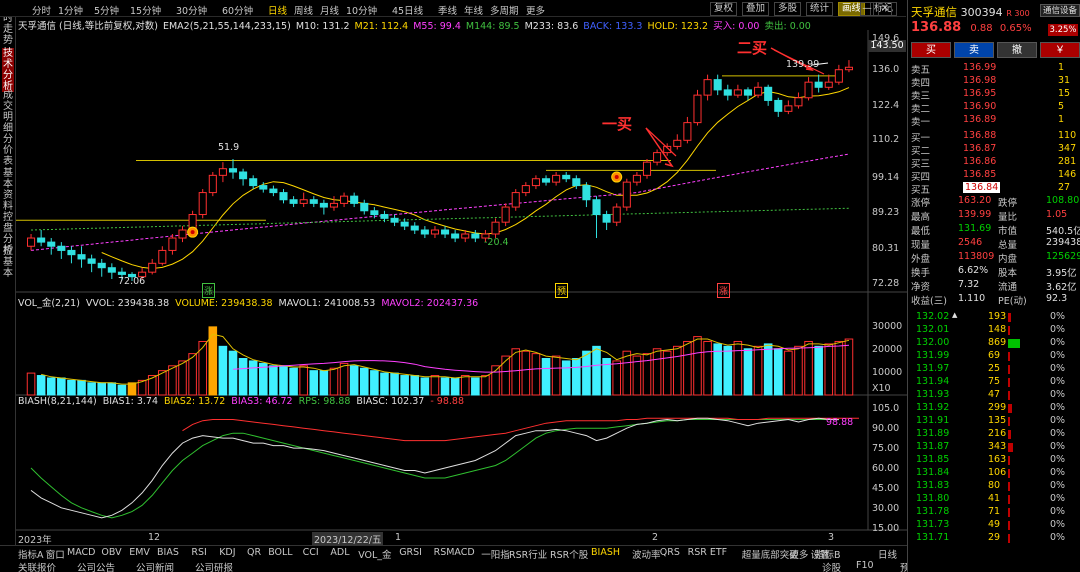 Image resolution: width=1080 pixels, height=572 pixels. Describe the element at coordinates (8, 70) in the screenshot. I see `tab-technical-analysis: 技术分析` at that location.